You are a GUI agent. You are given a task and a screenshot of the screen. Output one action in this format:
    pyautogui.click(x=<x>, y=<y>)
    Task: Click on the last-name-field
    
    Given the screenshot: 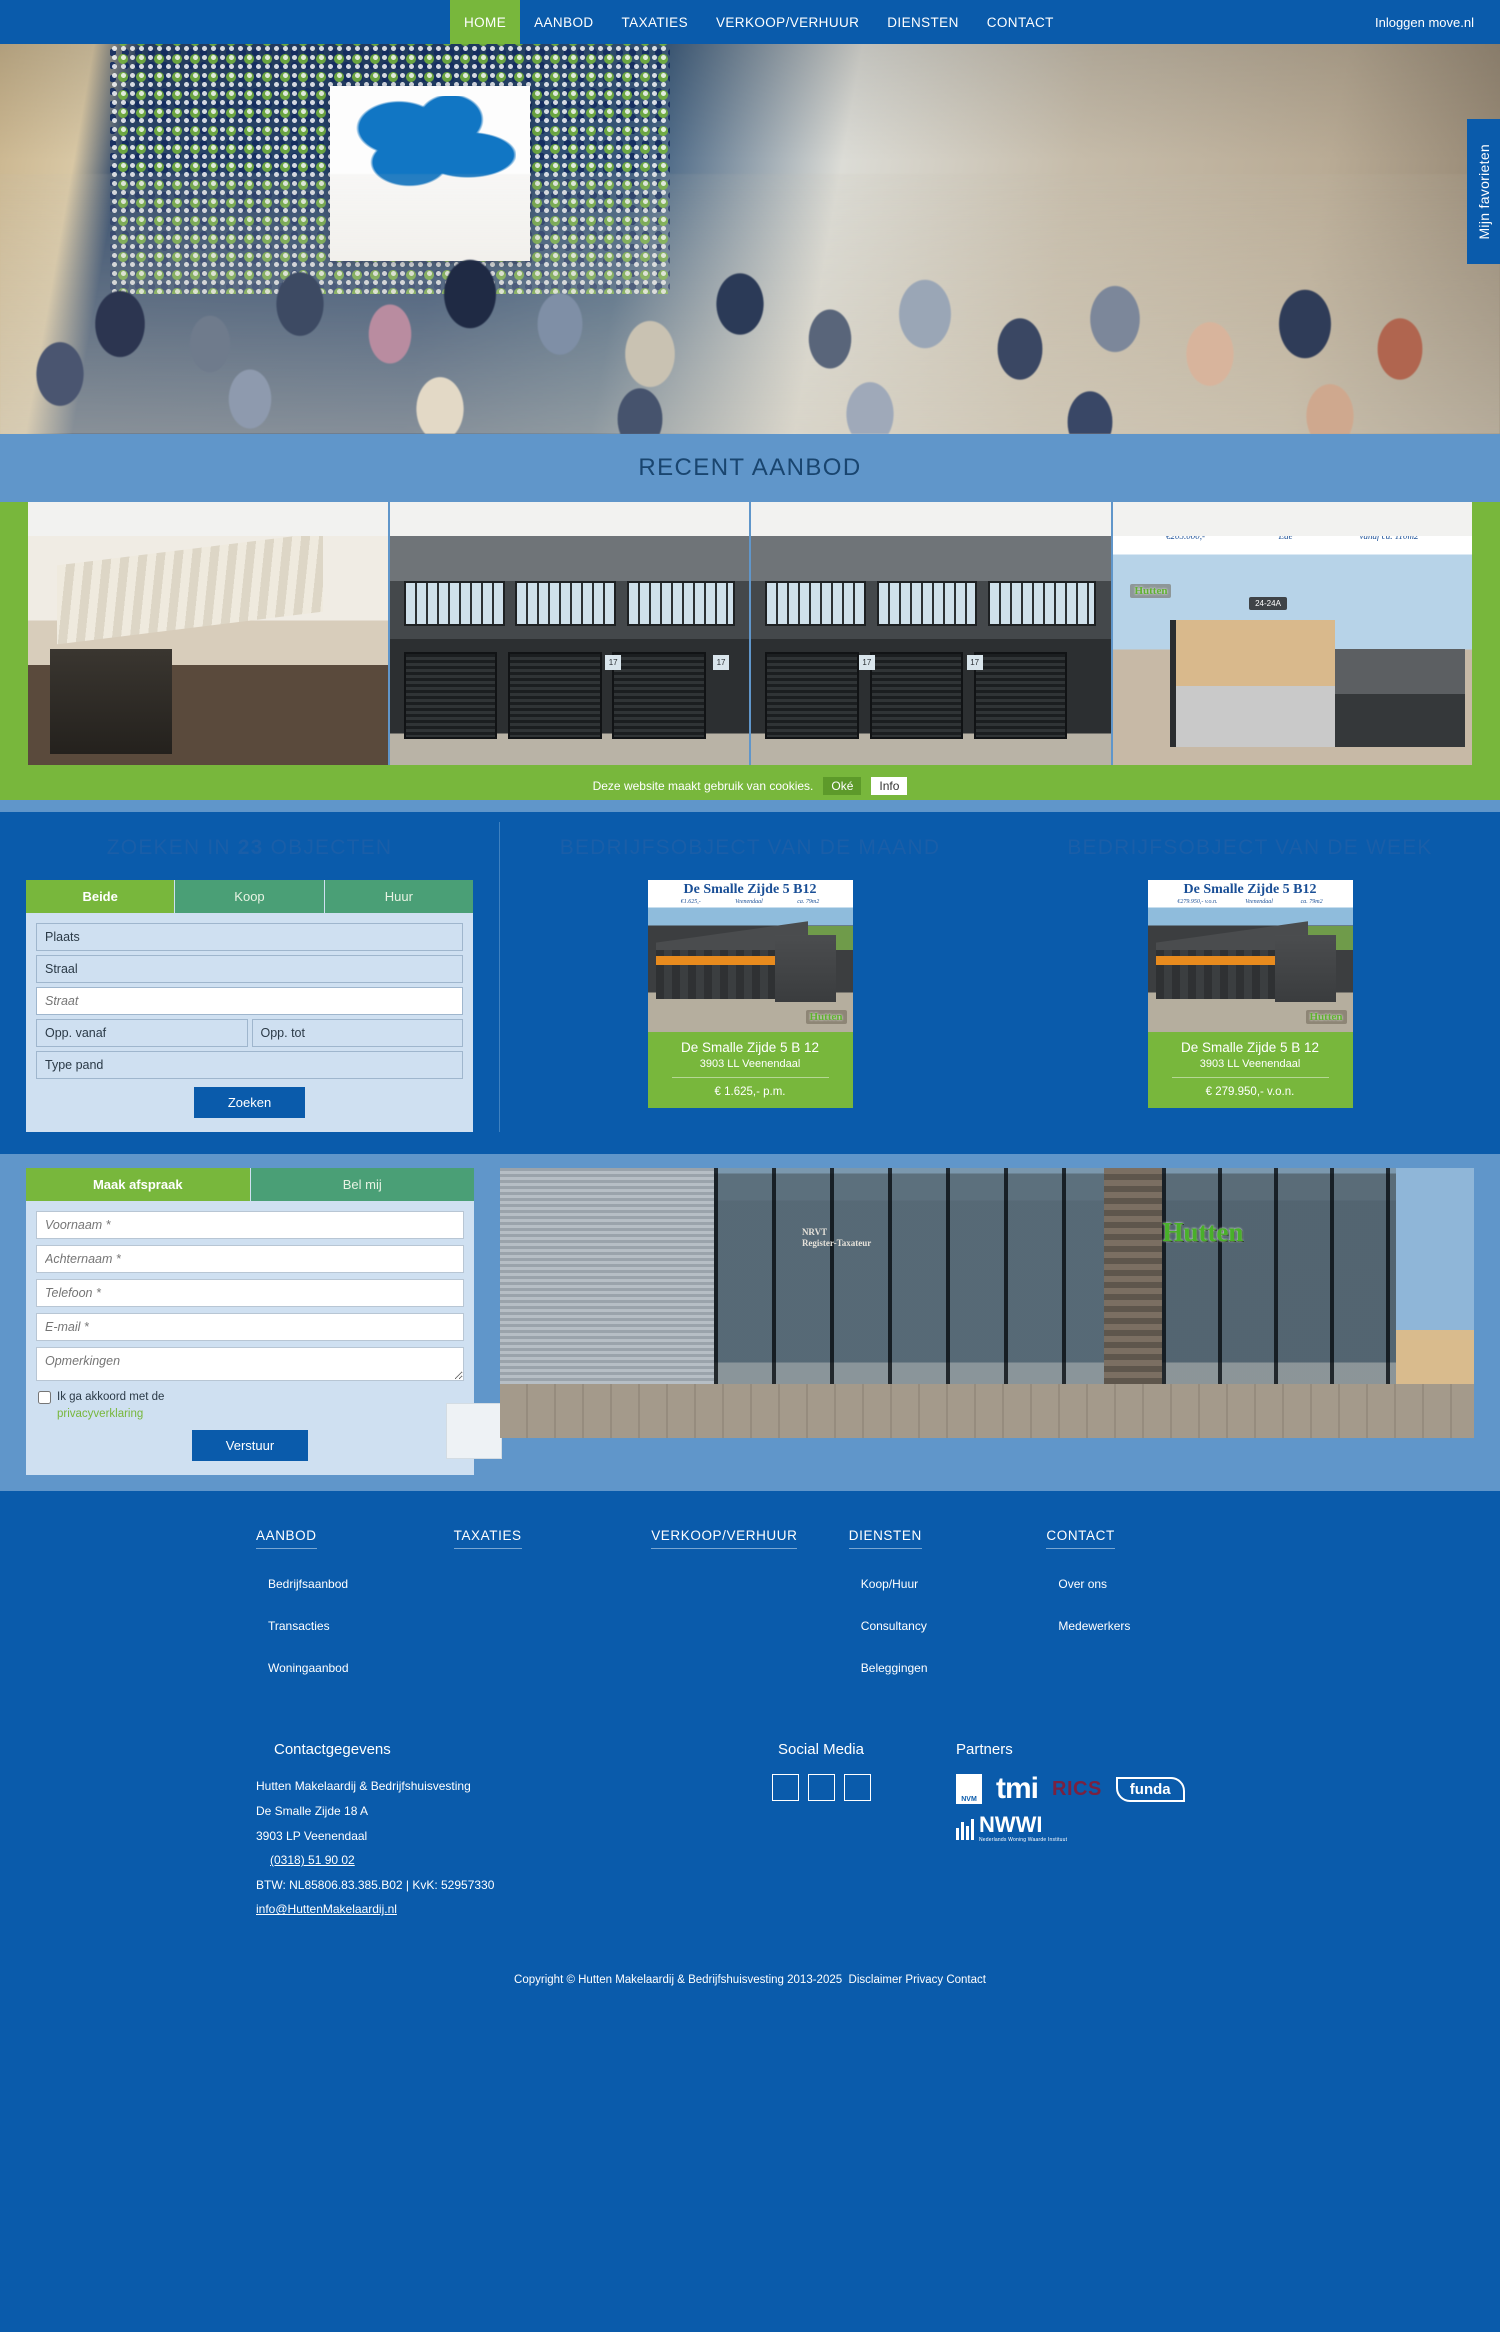 What is the action you would take?
    pyautogui.click(x=250, y=1259)
    